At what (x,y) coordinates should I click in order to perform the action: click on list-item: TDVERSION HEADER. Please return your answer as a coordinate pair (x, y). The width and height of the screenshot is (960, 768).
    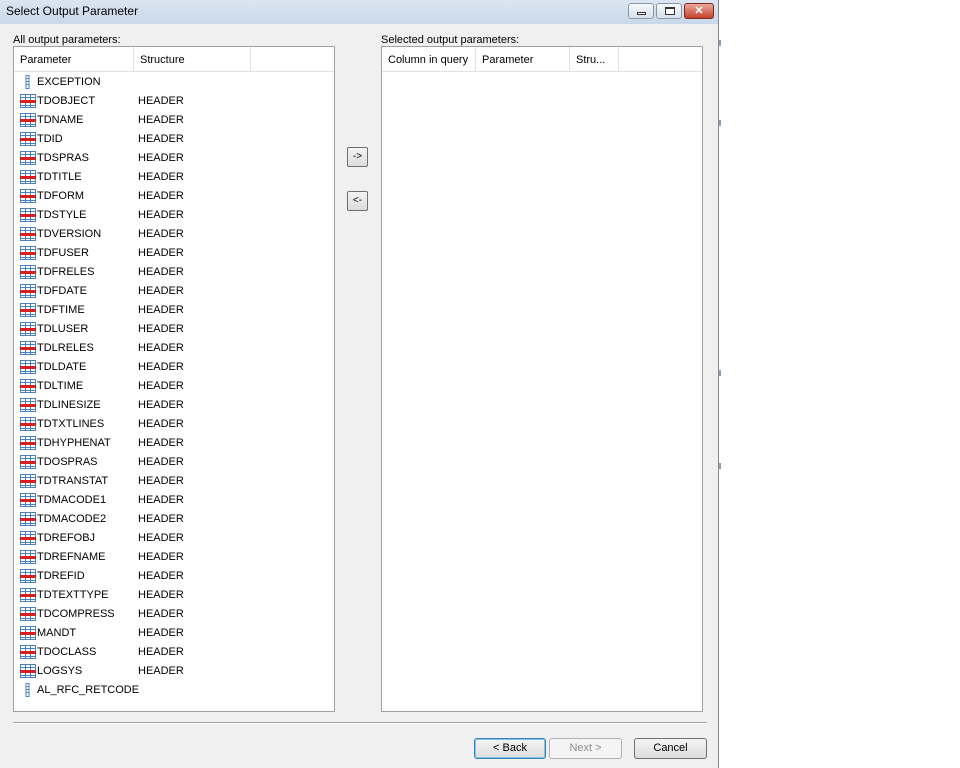
    Looking at the image, I should click on (174, 234).